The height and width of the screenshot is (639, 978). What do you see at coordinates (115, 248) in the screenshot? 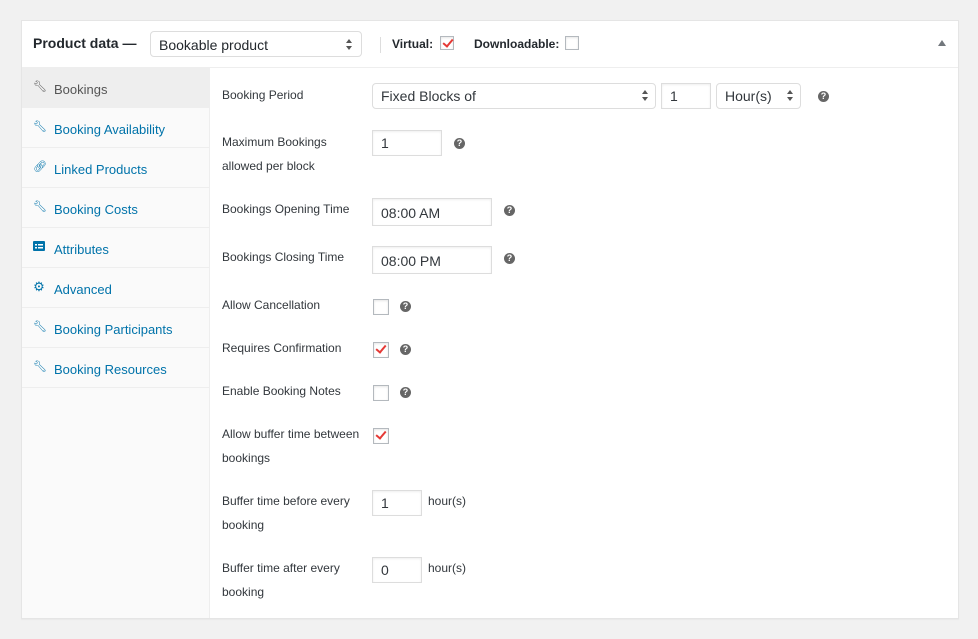
I see `tab-attributes: Attributes` at bounding box center [115, 248].